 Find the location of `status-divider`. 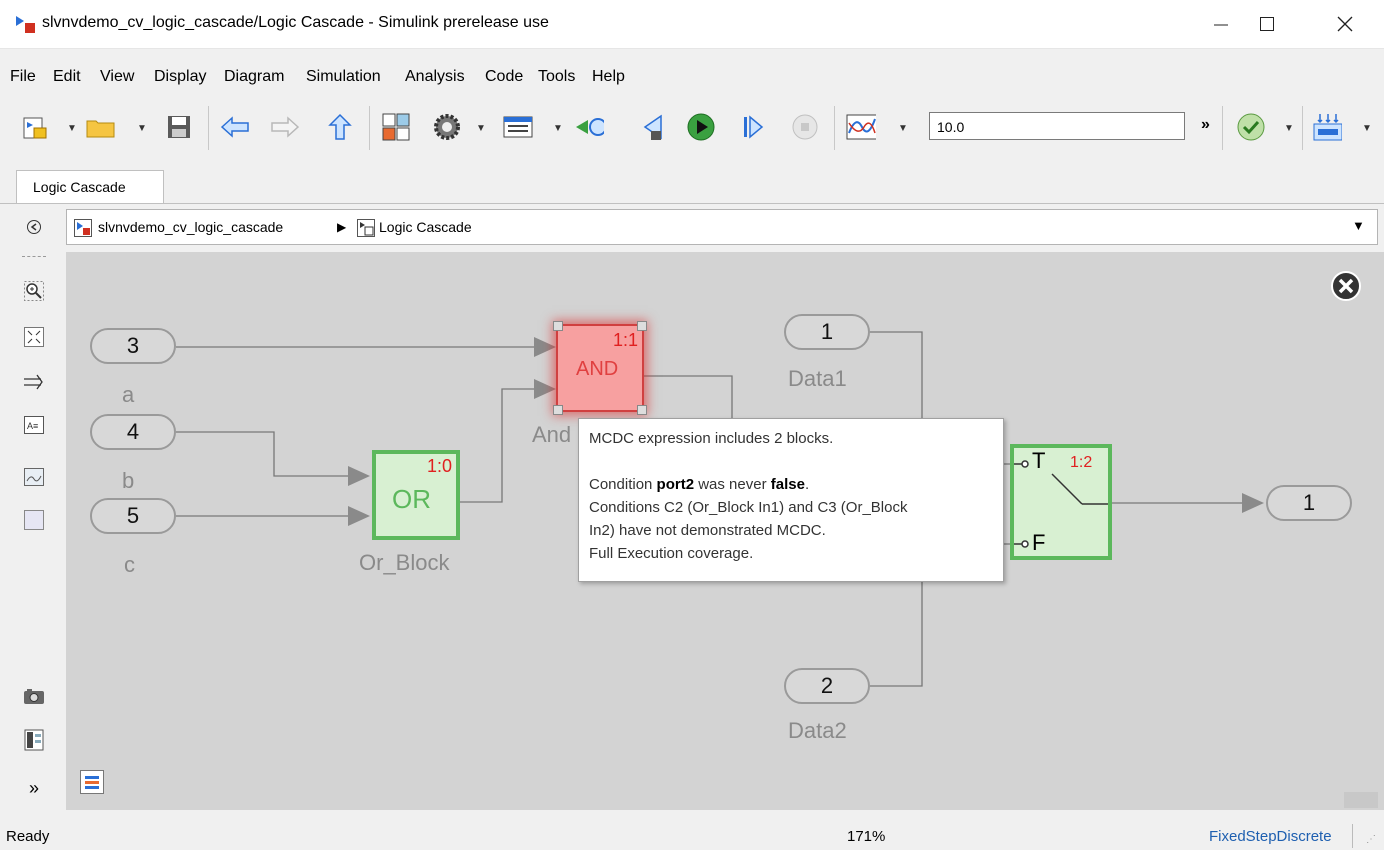

status-divider is located at coordinates (1352, 836).